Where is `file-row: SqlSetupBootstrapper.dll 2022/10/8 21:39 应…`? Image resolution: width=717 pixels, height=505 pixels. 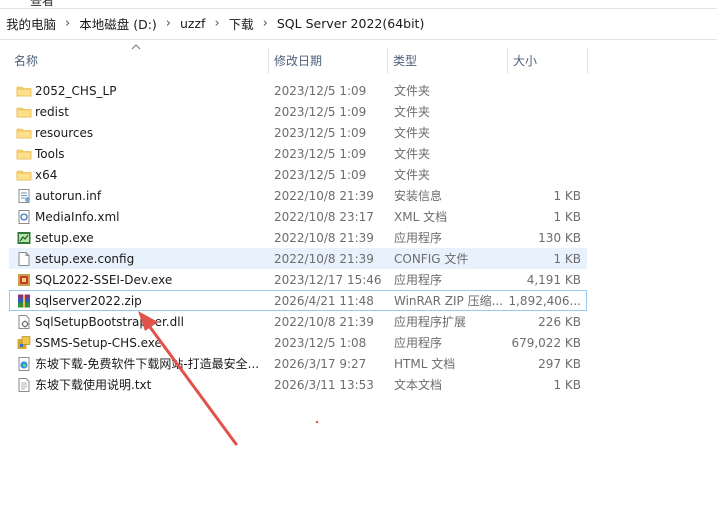 file-row: SqlSetupBootstrapper.dll 2022/10/8 21:39 应… is located at coordinates (298, 321).